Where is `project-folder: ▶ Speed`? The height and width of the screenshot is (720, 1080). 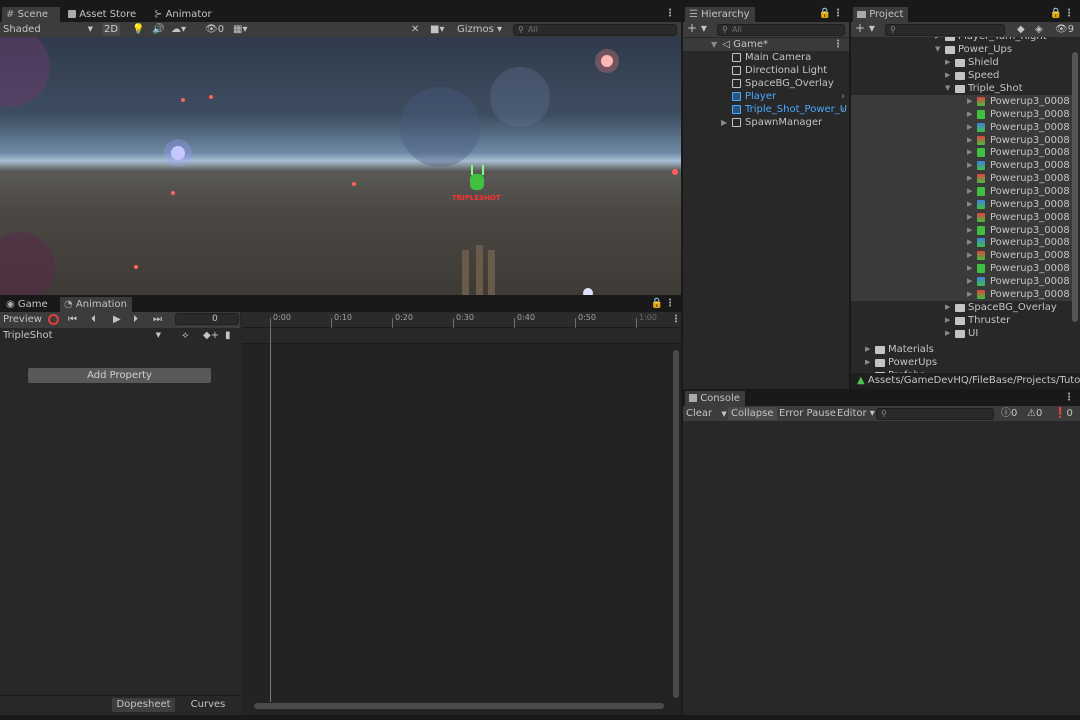
project-folder: ▶ Speed is located at coordinates (962, 75).